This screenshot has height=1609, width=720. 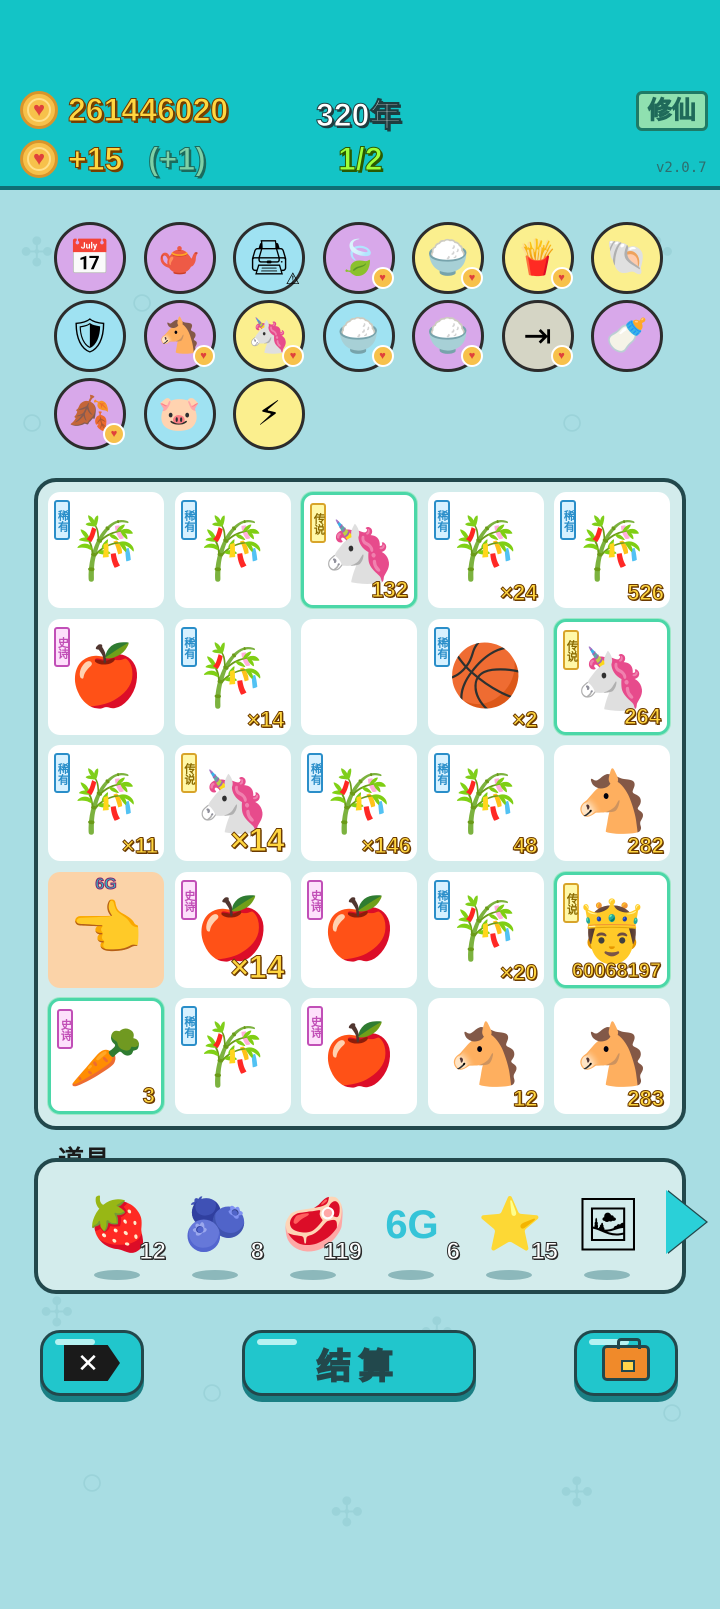 I want to click on prop-blueberry: 🫐 8, so click(x=221, y=1235).